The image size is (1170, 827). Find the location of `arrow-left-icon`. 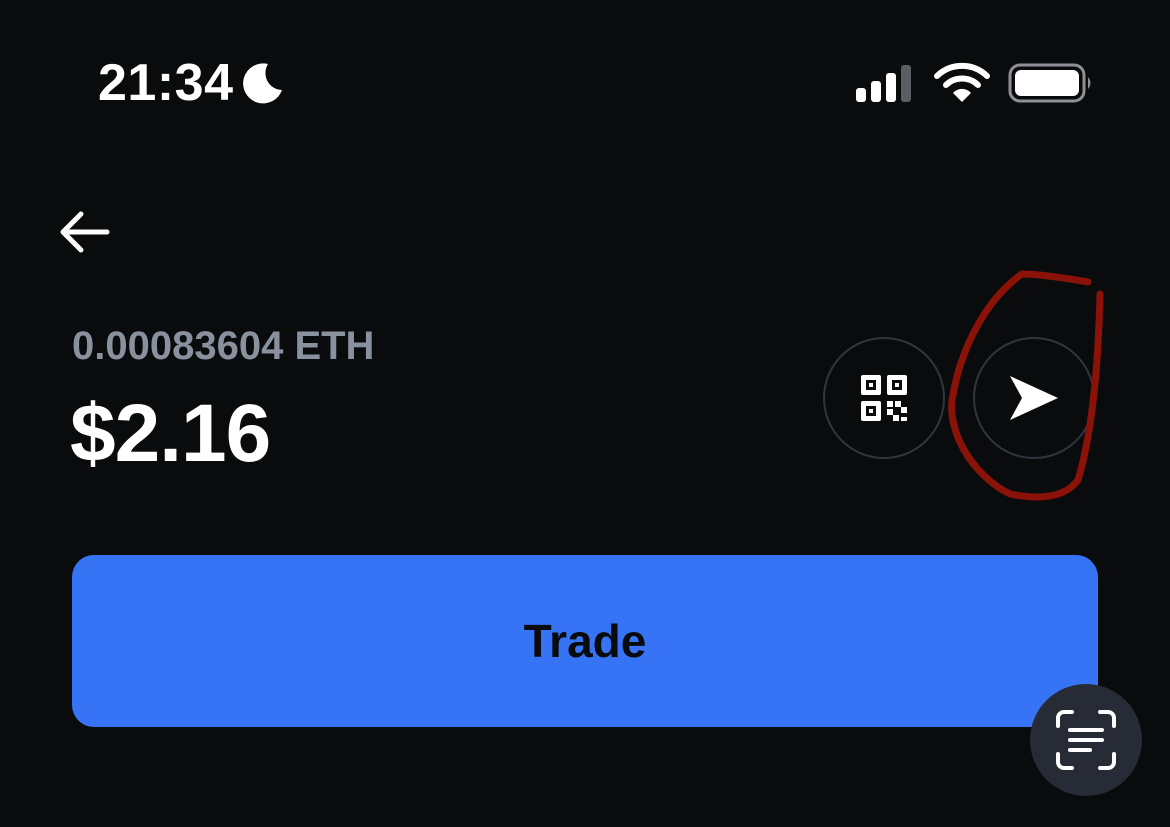

arrow-left-icon is located at coordinates (85, 232).